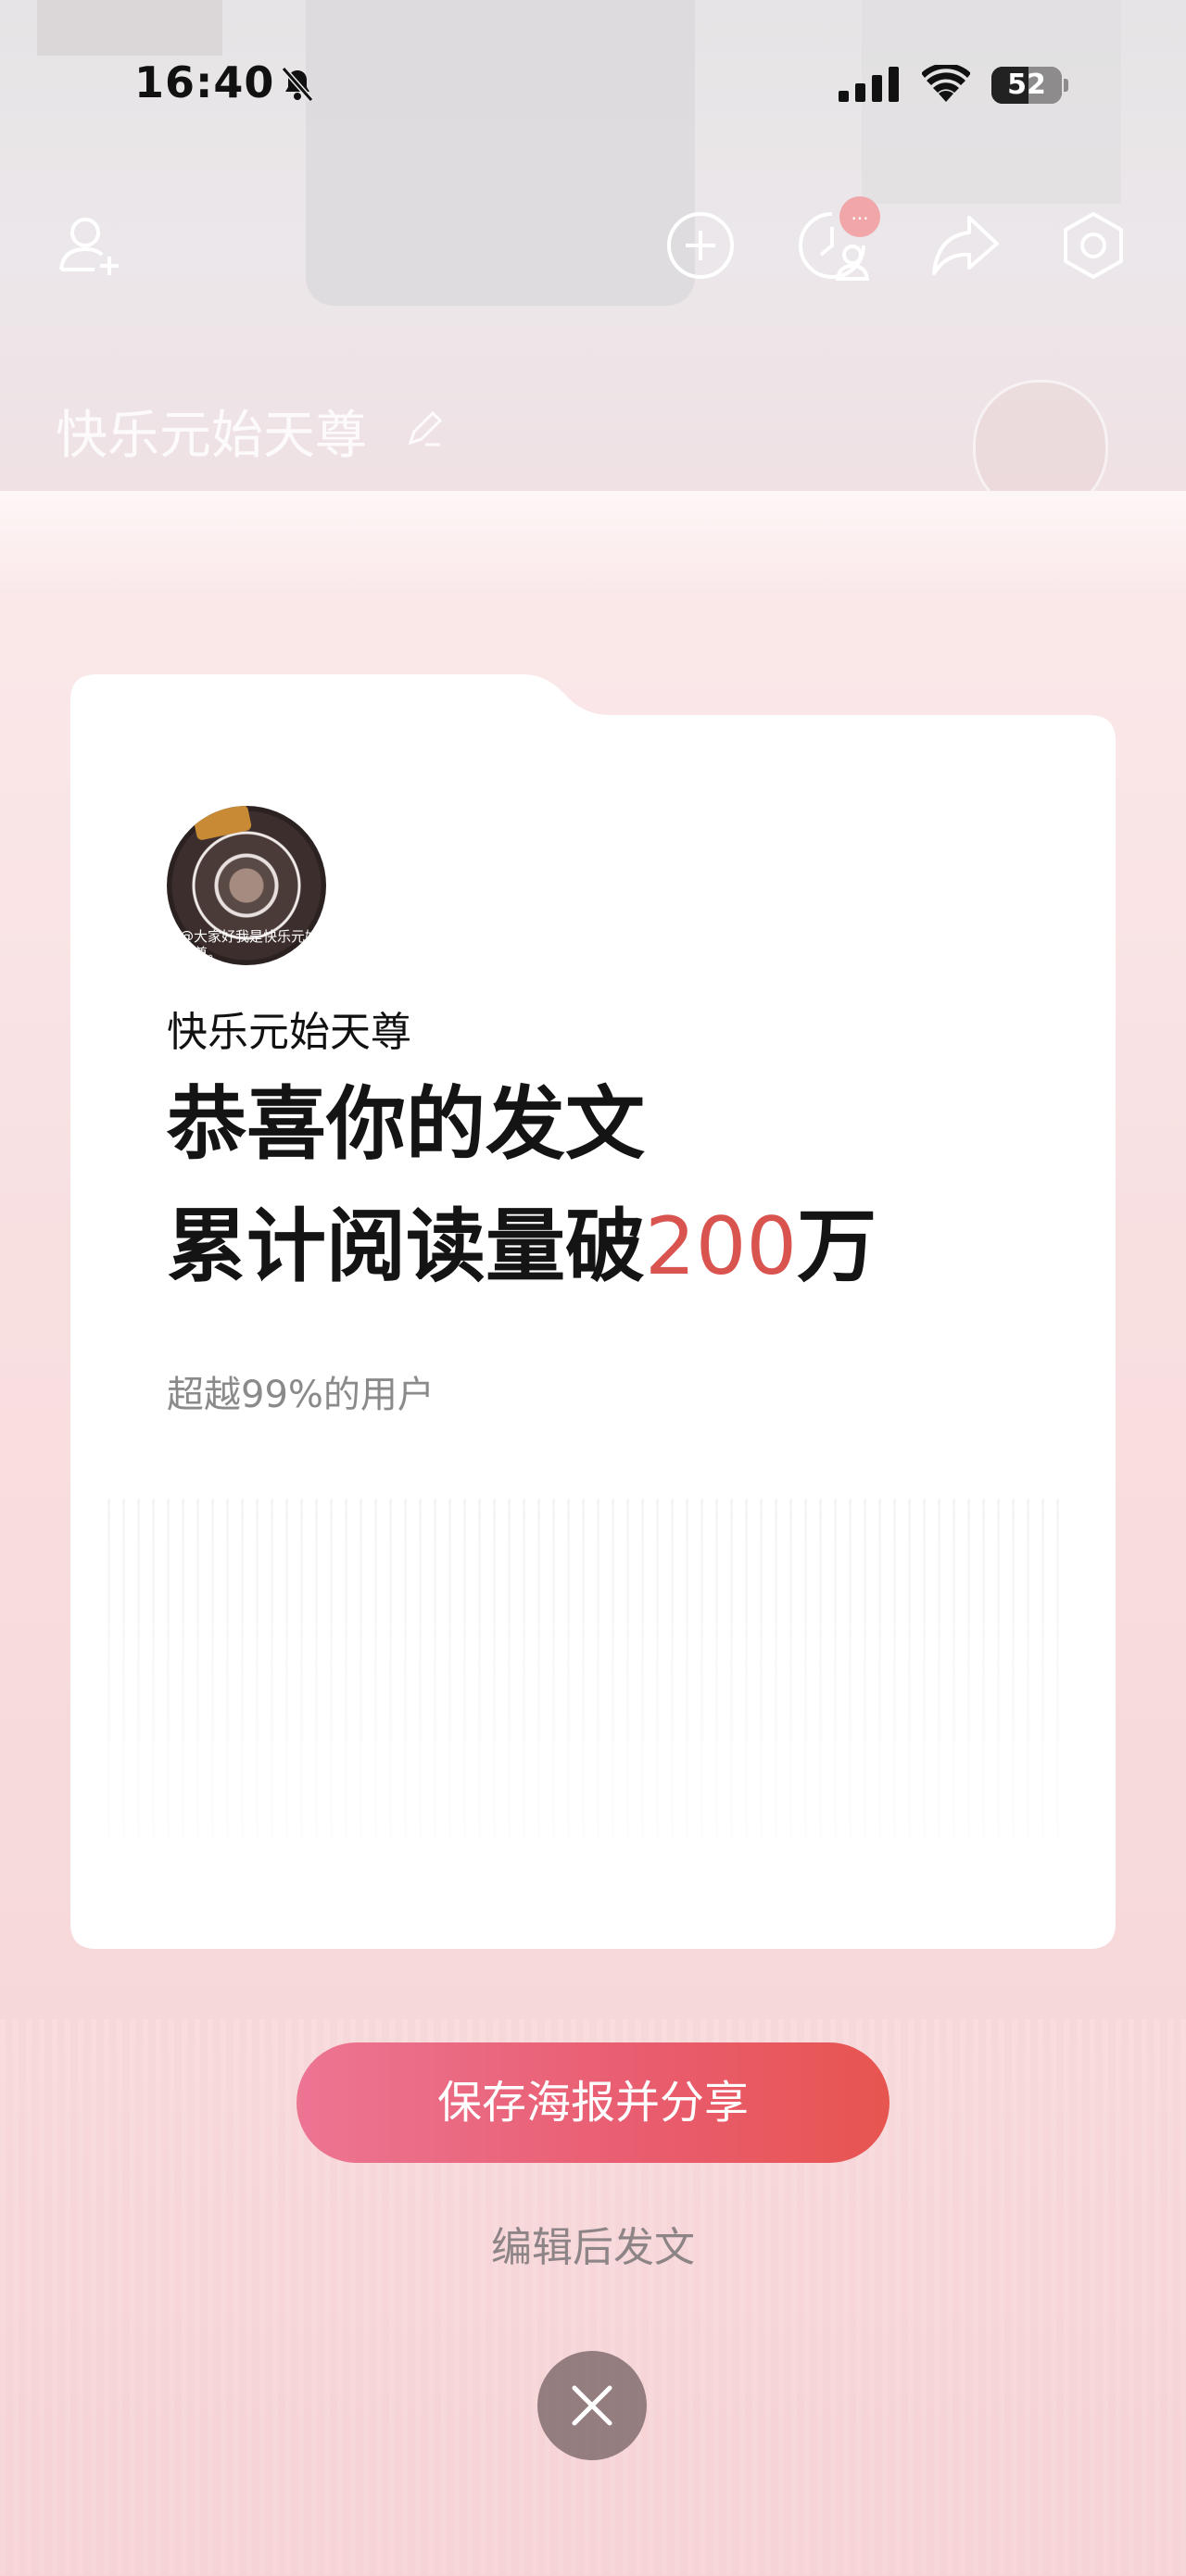  Describe the element at coordinates (837, 1246) in the screenshot. I see `headline-suffix: 万` at that location.